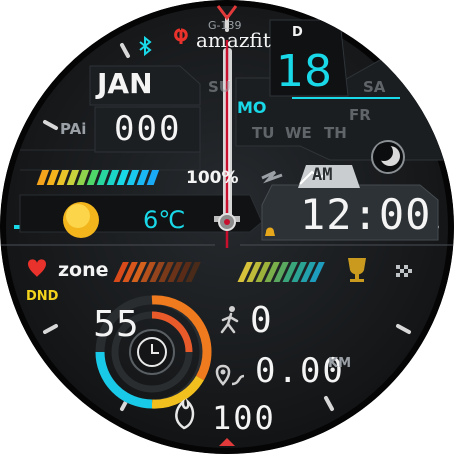 The image size is (454, 454). Describe the element at coordinates (404, 271) in the screenshot. I see `checkered-flag-icon` at that location.